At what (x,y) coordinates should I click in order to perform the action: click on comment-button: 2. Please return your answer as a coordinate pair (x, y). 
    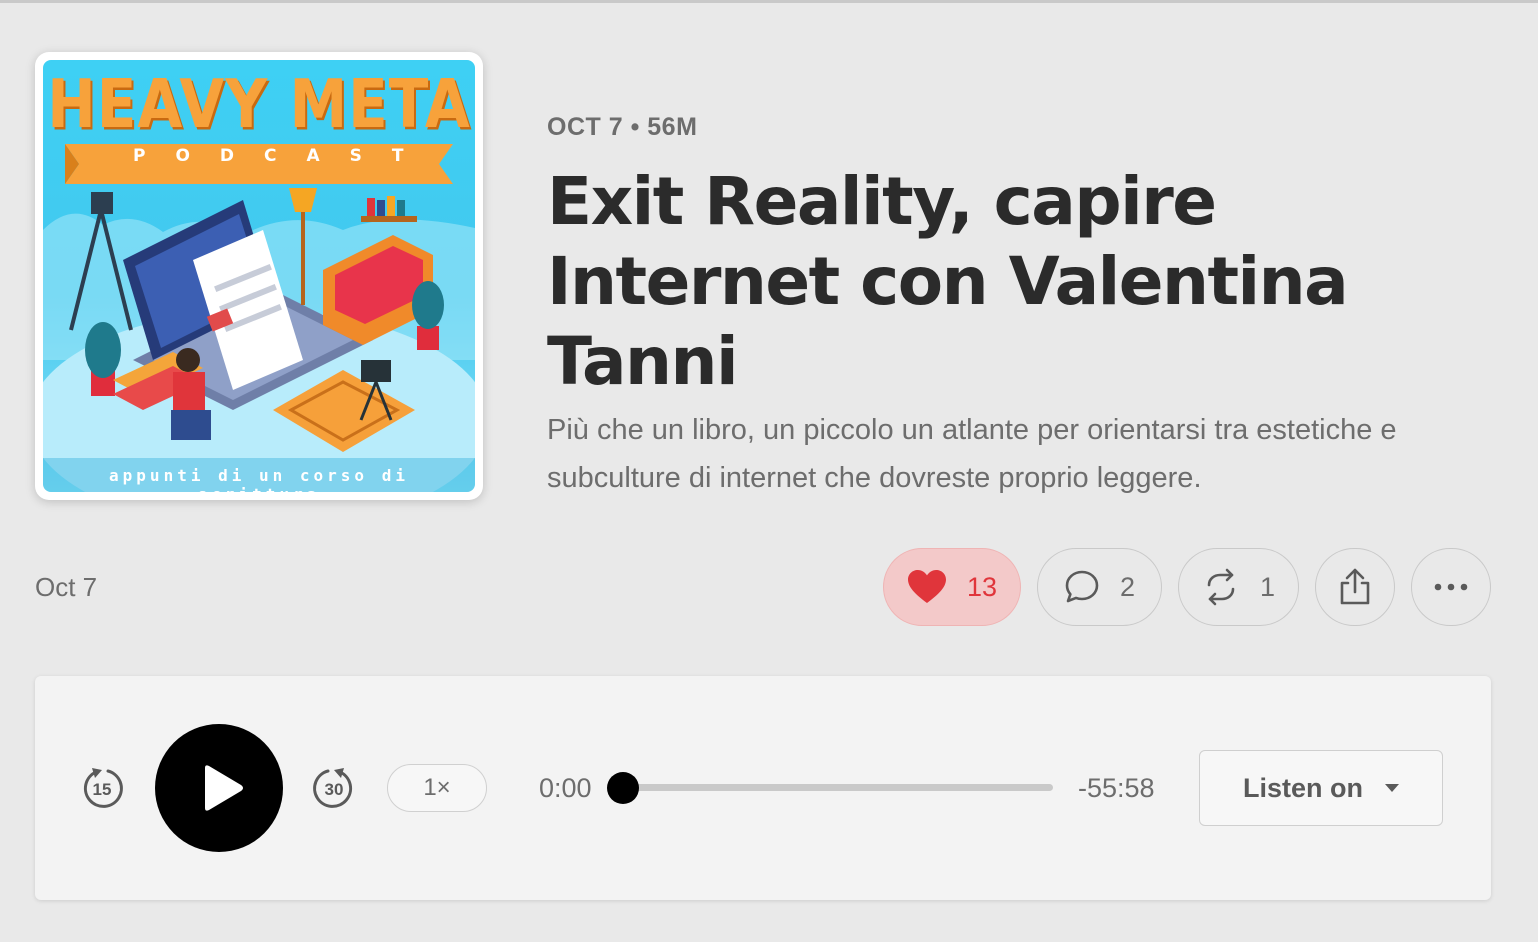
    Looking at the image, I should click on (1099, 587).